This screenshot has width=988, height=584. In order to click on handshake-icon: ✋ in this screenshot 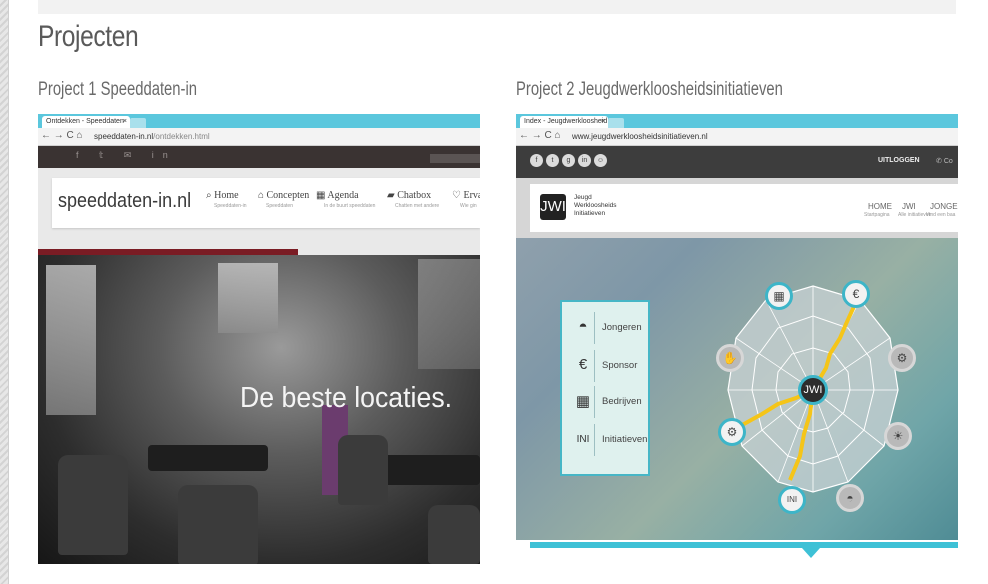, I will do `click(730, 358)`.